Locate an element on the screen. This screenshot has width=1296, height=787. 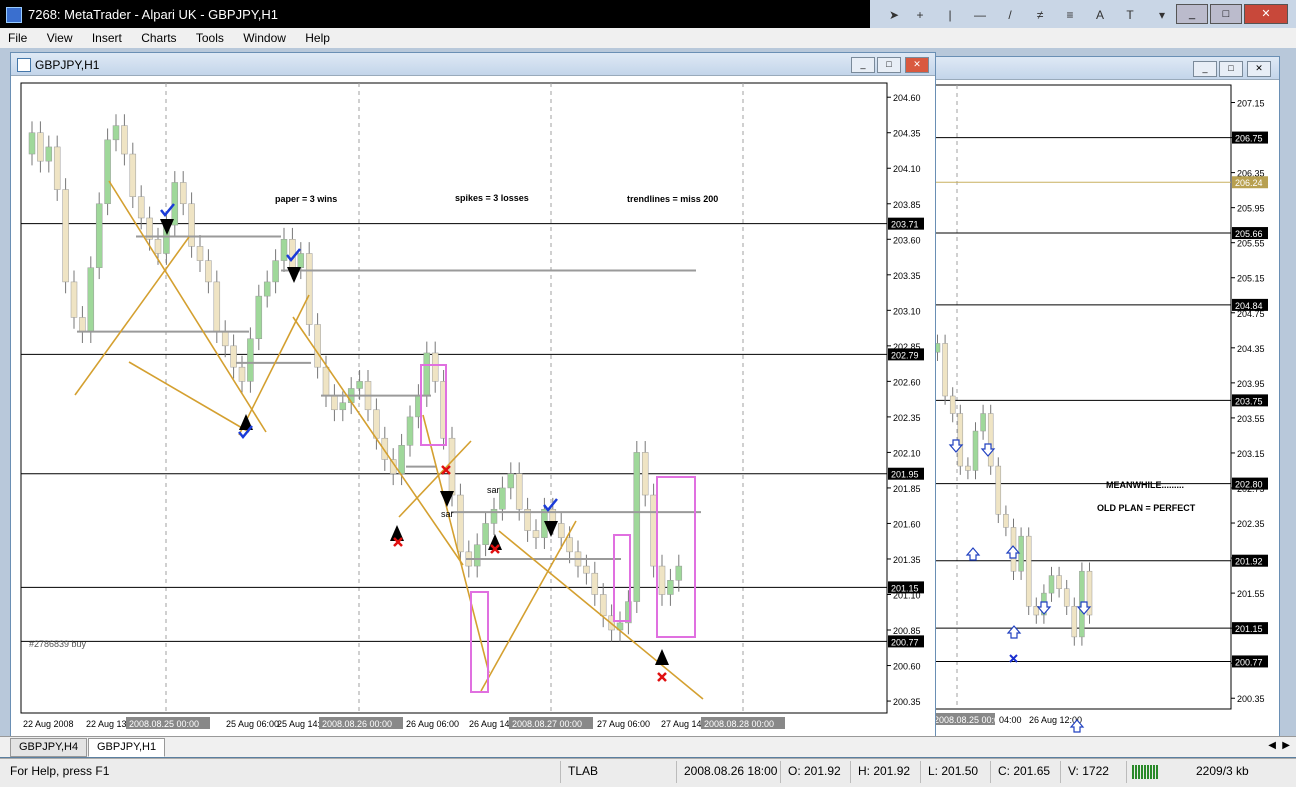
fibonacci-icon: ≡ is located at coordinates (1070, 17).